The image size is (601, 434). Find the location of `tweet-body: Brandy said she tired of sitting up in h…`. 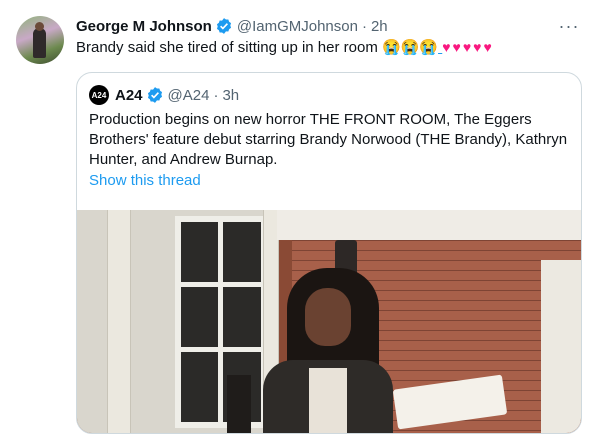

tweet-body: Brandy said she tired of sitting up in h… is located at coordinates (227, 47).